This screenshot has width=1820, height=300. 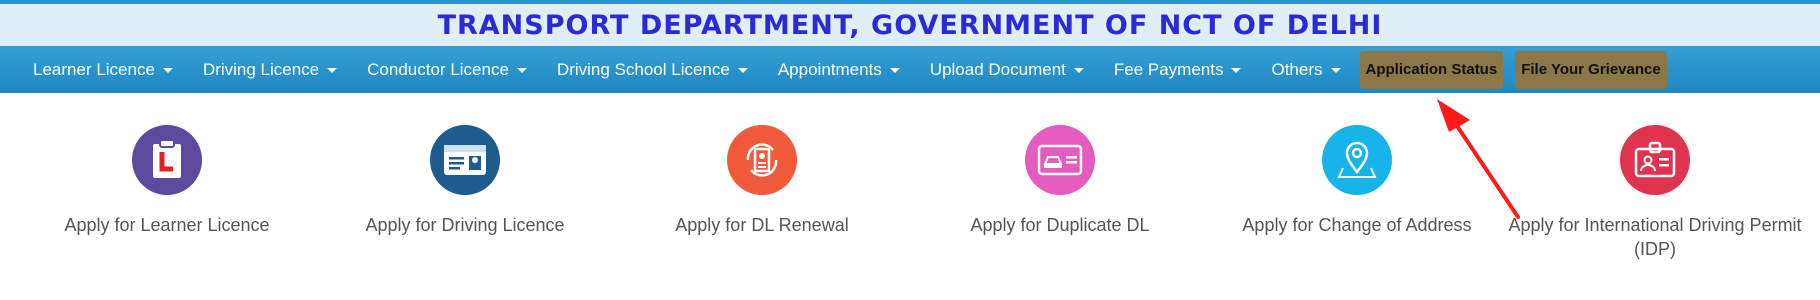 What do you see at coordinates (1168, 69) in the screenshot?
I see `nav-item-label: Fee Payments` at bounding box center [1168, 69].